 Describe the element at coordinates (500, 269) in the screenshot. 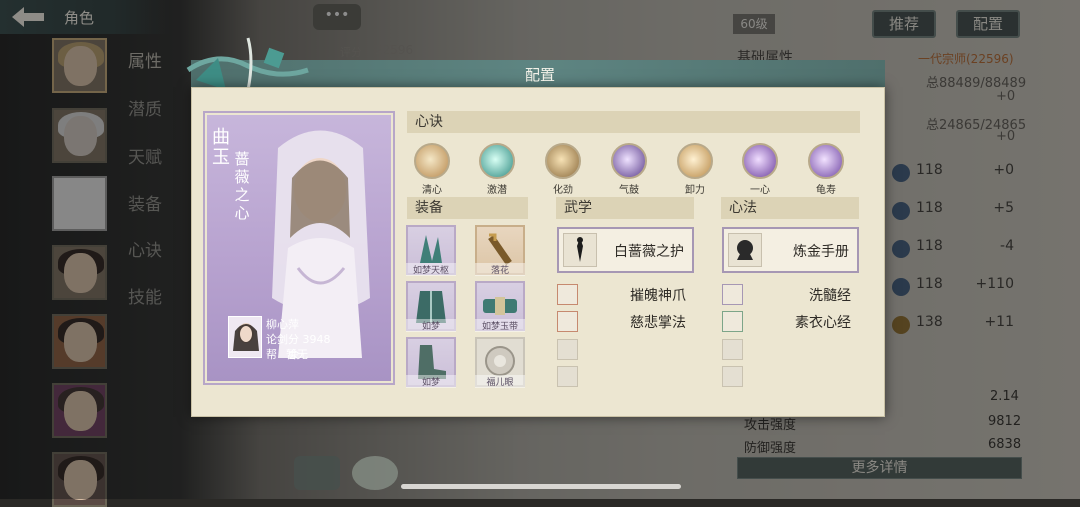

I see `equip-label: 落花` at that location.